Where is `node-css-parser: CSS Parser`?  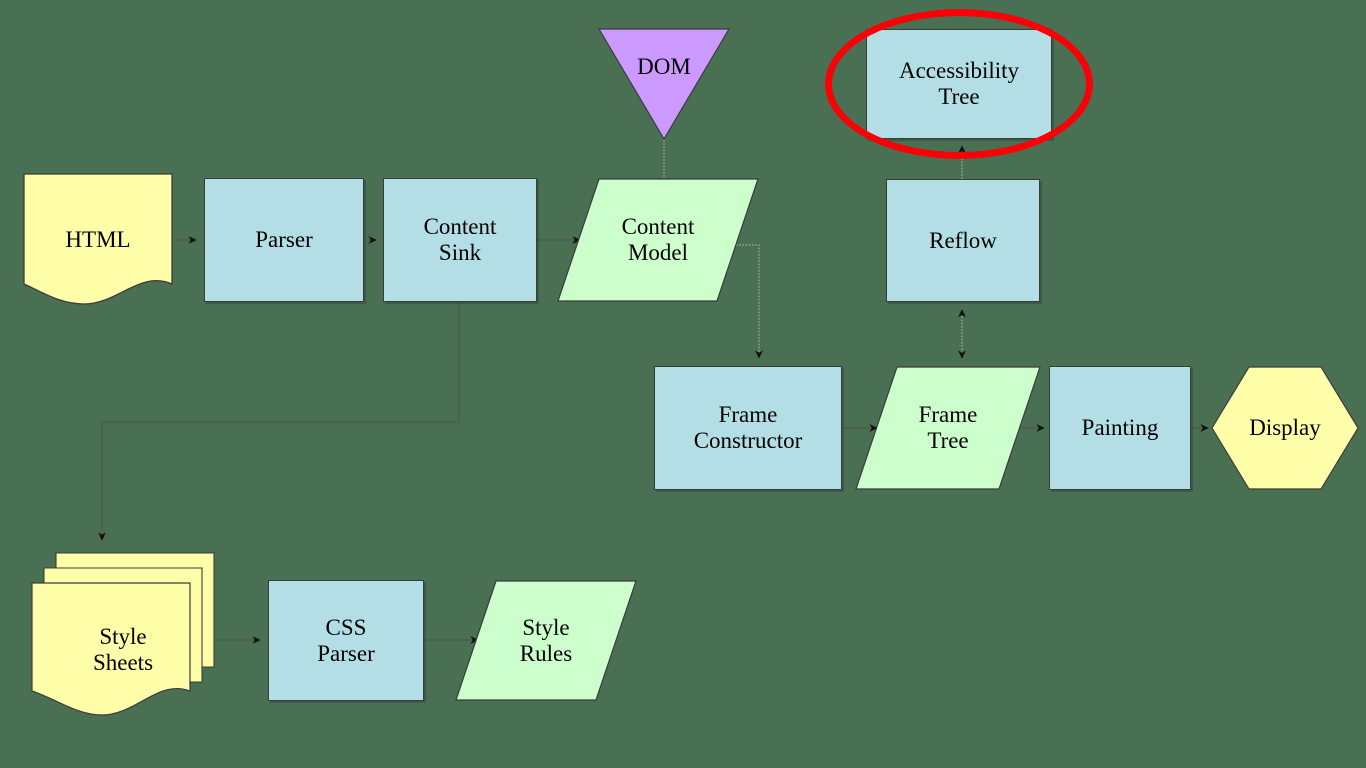 node-css-parser: CSS Parser is located at coordinates (346, 640).